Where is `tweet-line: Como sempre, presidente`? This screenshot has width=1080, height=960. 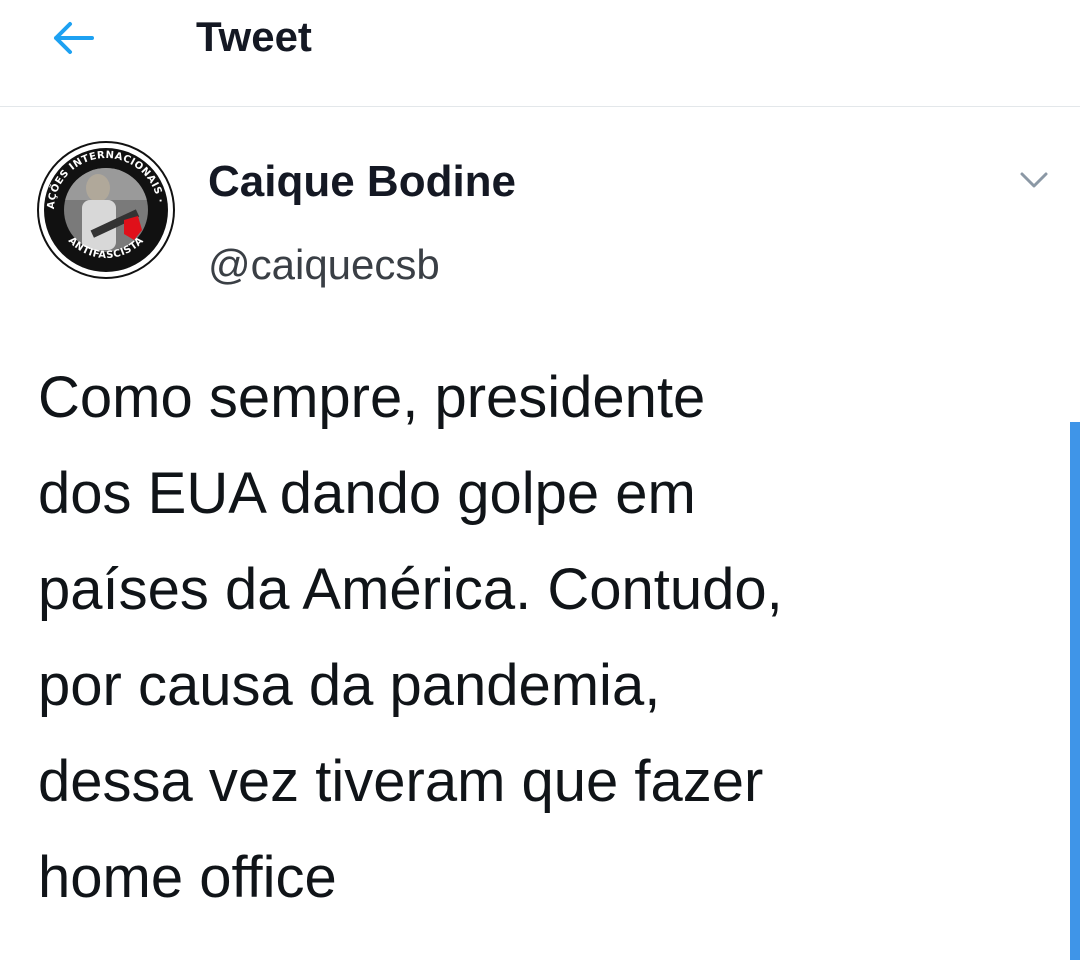
tweet-line: Como sempre, presidente is located at coordinates (372, 397).